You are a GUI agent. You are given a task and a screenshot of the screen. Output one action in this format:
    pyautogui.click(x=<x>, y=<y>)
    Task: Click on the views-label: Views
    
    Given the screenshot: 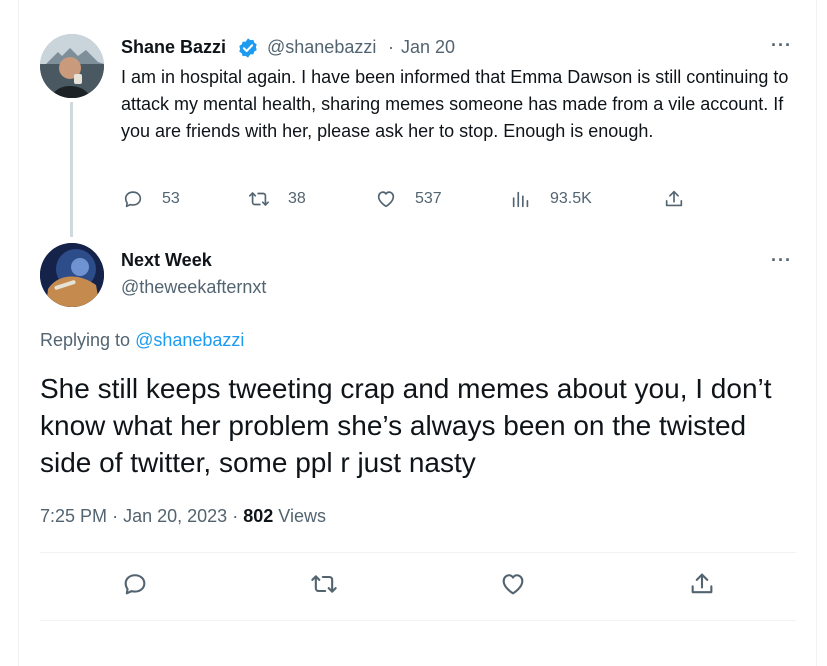 What is the action you would take?
    pyautogui.click(x=302, y=516)
    